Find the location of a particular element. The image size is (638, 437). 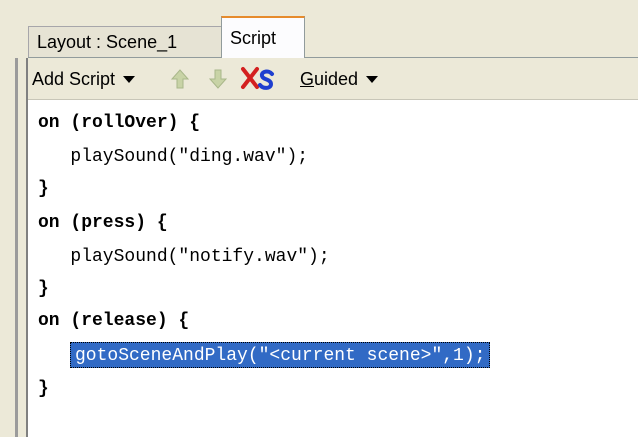

guided-accesskey: G is located at coordinates (307, 78).